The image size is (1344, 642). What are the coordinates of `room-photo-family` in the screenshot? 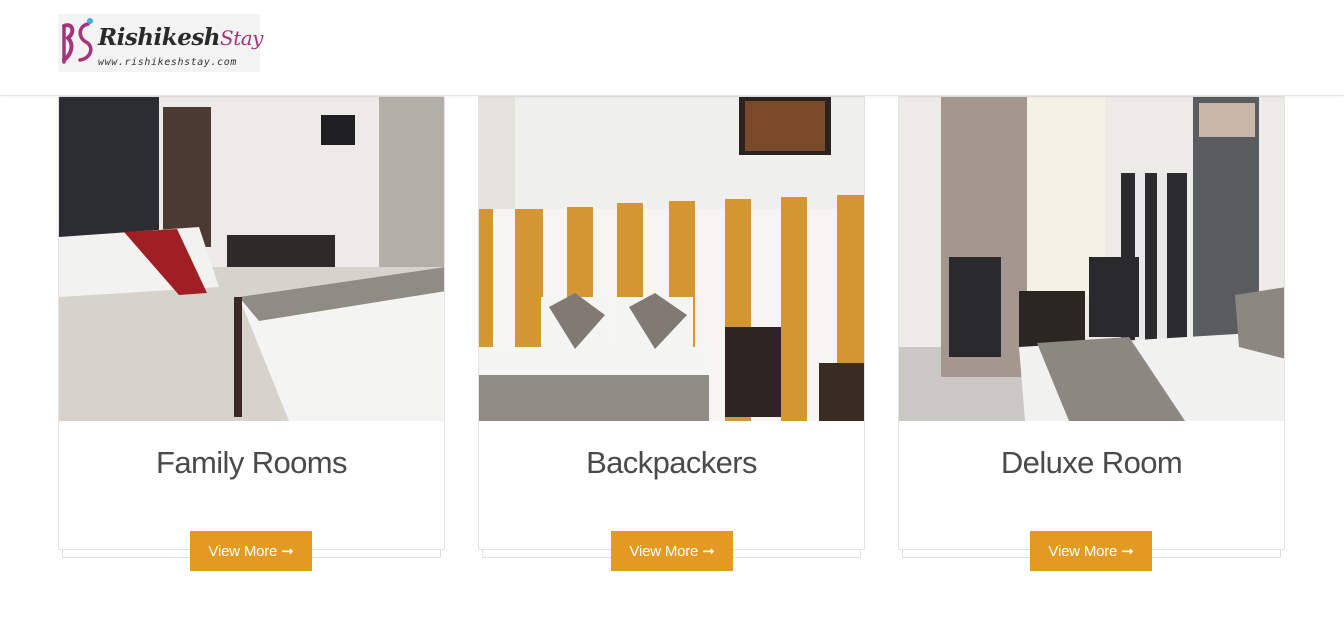 It's located at (251, 259).